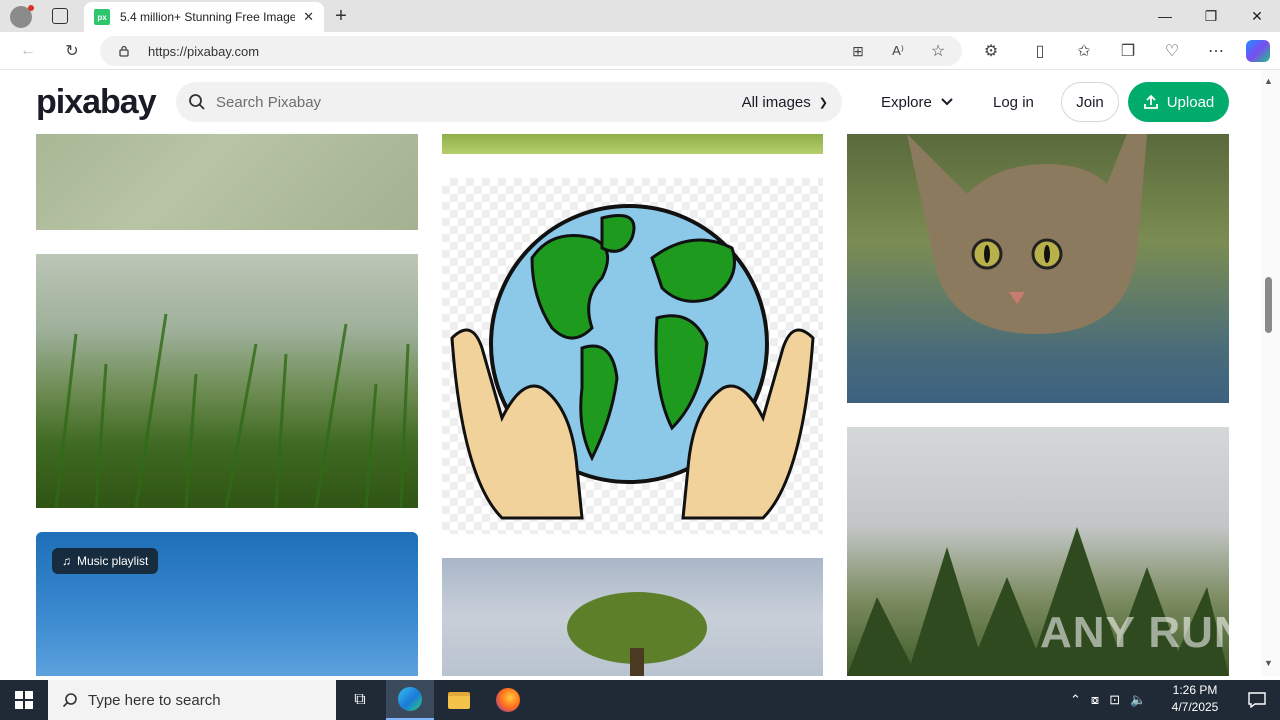 Image resolution: width=1280 pixels, height=720 pixels. Describe the element at coordinates (1268, 663) in the screenshot. I see `scroll-down-icon: ▼` at that location.